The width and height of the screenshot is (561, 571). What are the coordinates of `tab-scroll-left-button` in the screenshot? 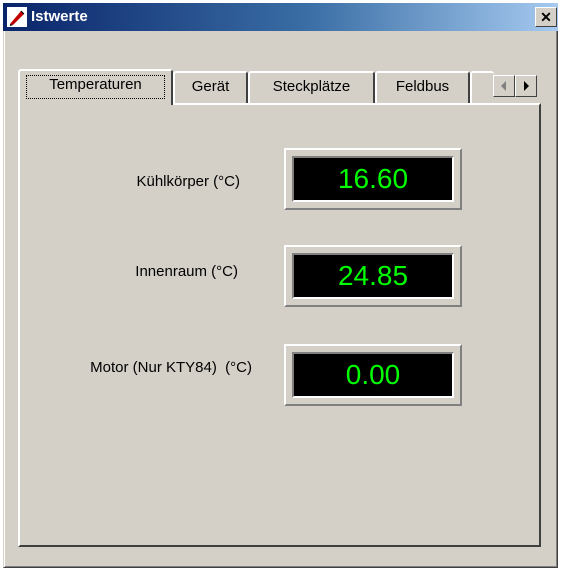 It's located at (504, 86).